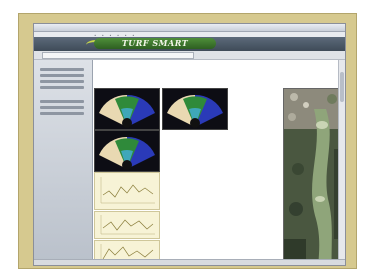  Describe the element at coordinates (63, 162) in the screenshot. I see `sidebar` at that location.